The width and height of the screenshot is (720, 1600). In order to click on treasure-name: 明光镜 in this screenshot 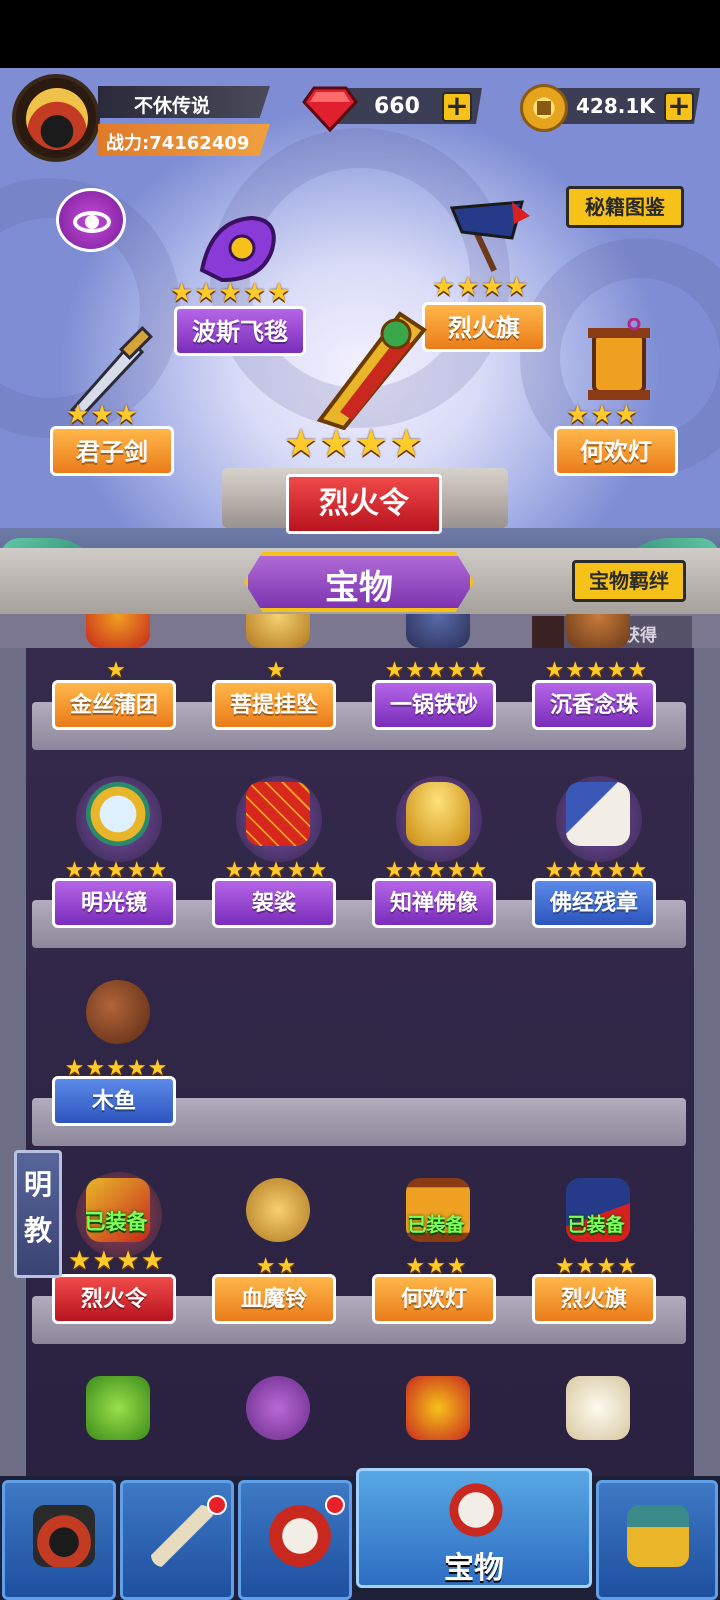, I will do `click(114, 903)`.